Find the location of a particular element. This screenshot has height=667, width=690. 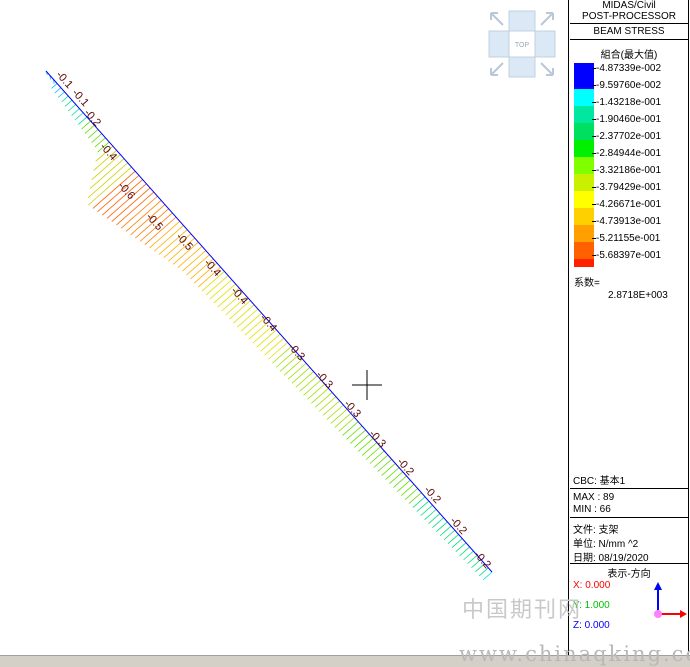

view-cube: TOP is located at coordinates (522, 44).